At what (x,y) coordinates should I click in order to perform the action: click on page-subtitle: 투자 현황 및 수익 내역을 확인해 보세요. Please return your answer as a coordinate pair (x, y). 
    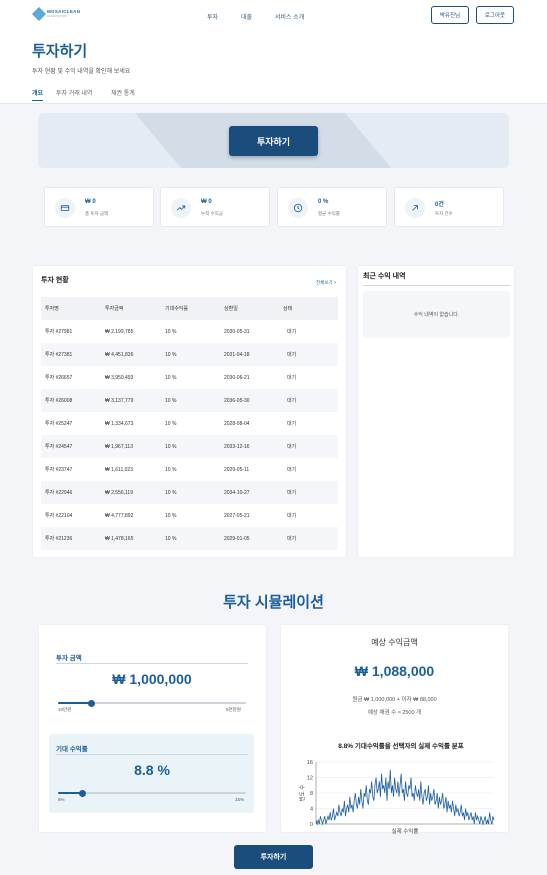
    Looking at the image, I should click on (81, 72).